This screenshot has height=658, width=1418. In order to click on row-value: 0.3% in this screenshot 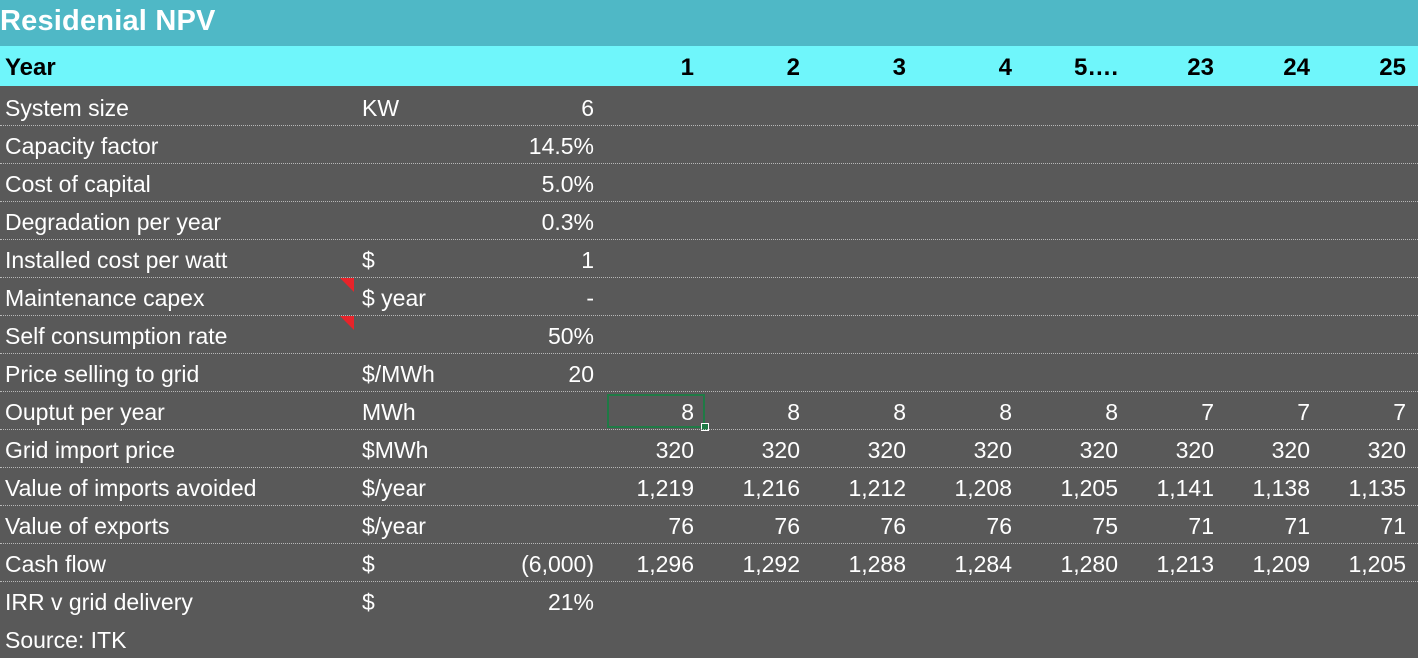, I will do `click(568, 222)`.